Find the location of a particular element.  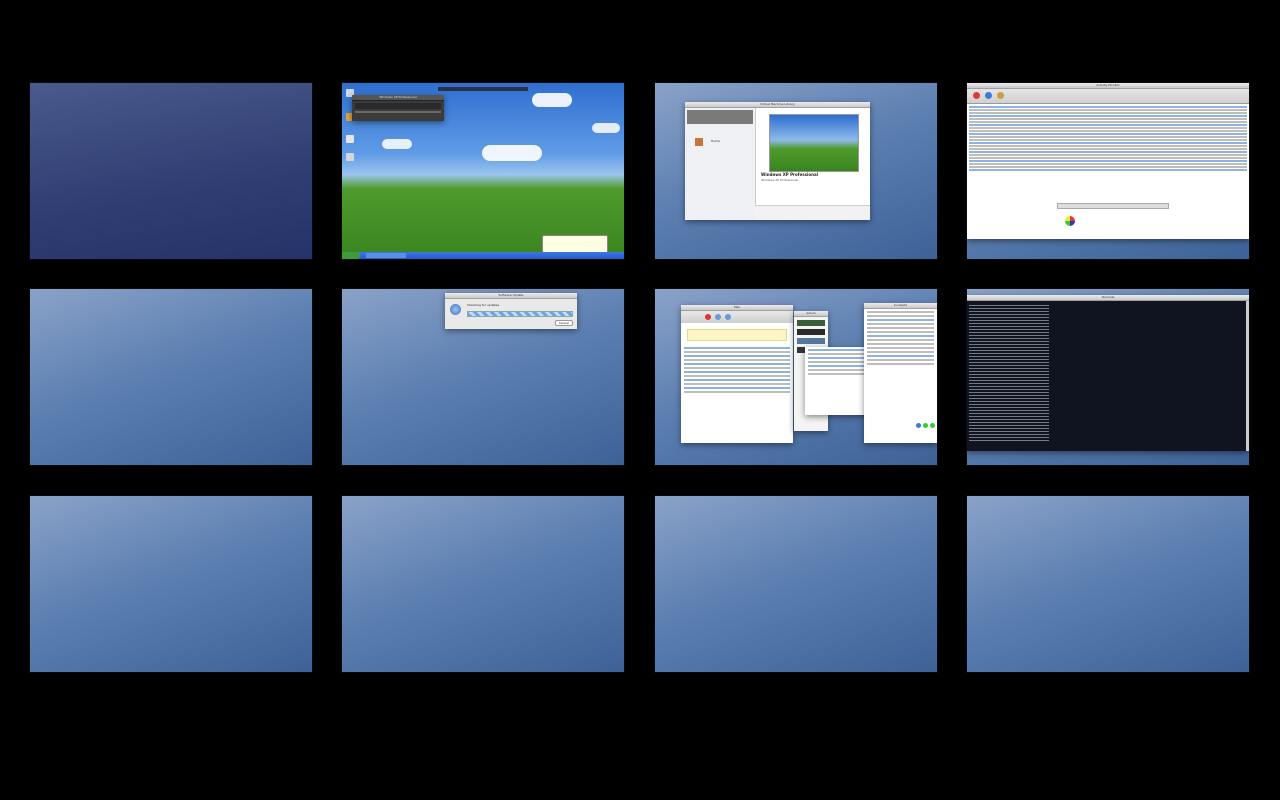

space-2-thumbnail: Windows XP Professional is located at coordinates (483, 171).